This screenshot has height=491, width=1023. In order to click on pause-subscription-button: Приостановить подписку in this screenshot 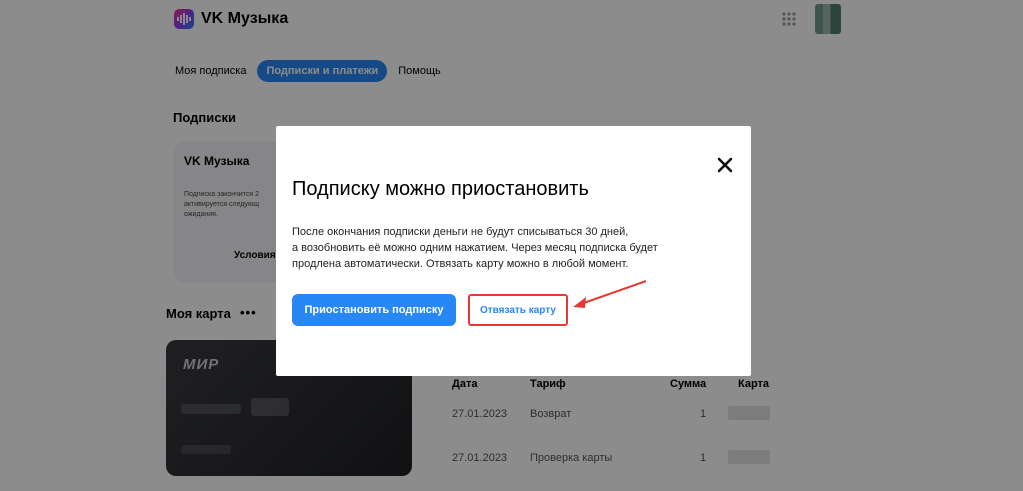, I will do `click(374, 310)`.